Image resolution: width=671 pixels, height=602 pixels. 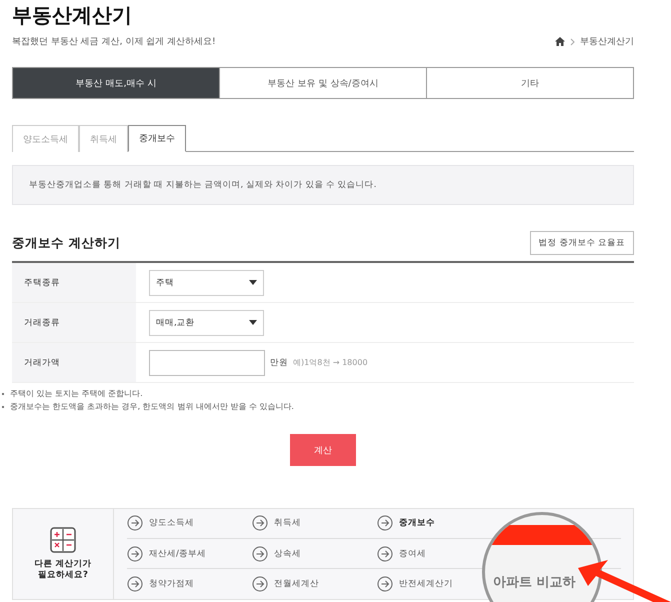 I want to click on dropdown: 주택, so click(x=206, y=283).